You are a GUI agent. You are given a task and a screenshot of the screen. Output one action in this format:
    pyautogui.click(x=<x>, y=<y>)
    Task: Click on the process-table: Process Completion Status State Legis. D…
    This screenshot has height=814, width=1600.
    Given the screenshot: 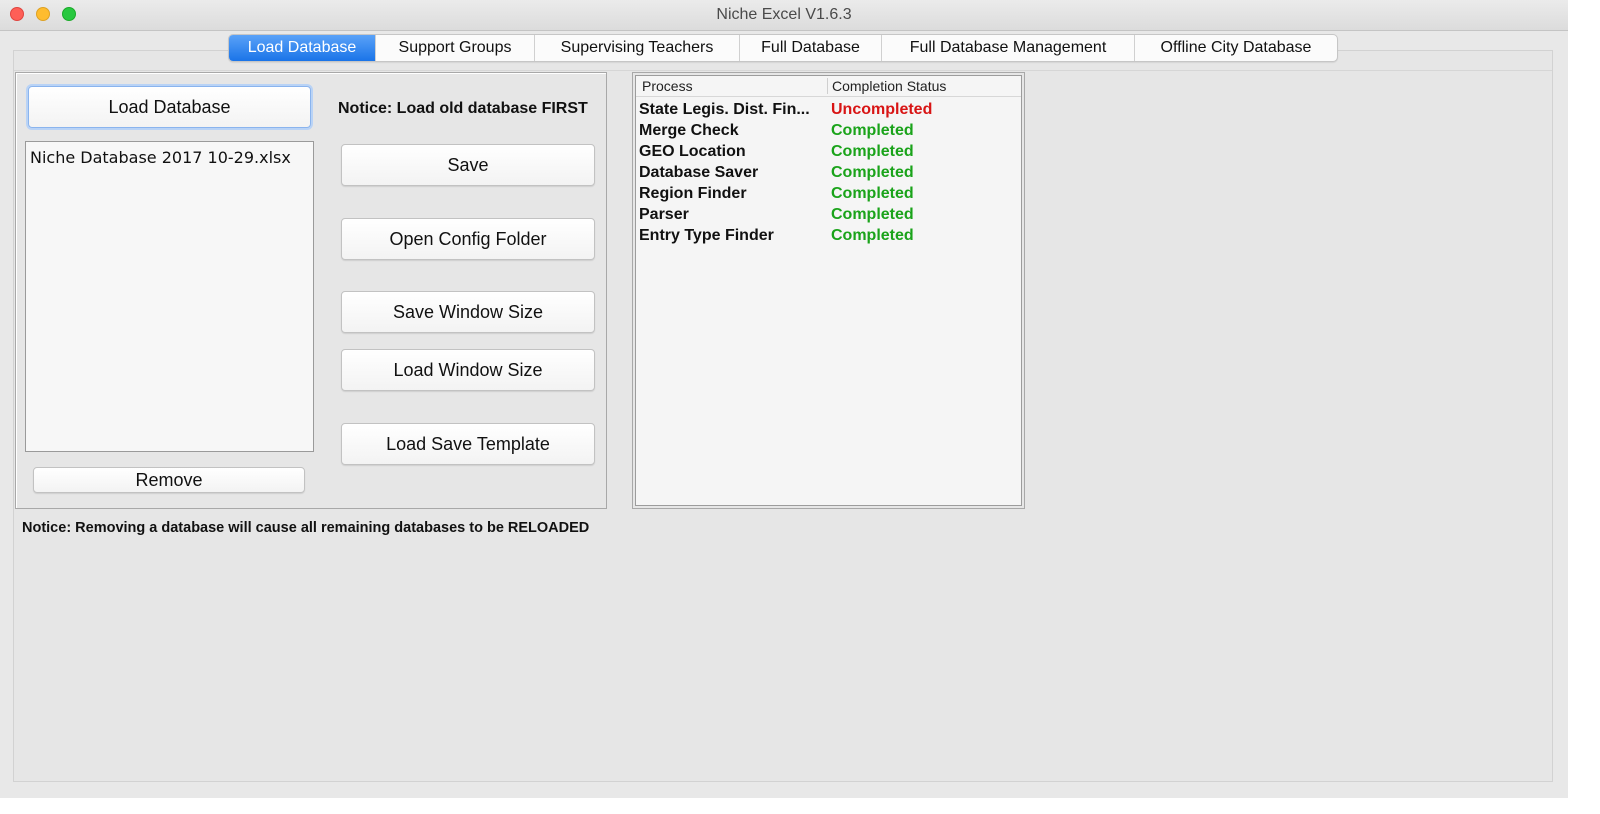 What is the action you would take?
    pyautogui.click(x=828, y=290)
    